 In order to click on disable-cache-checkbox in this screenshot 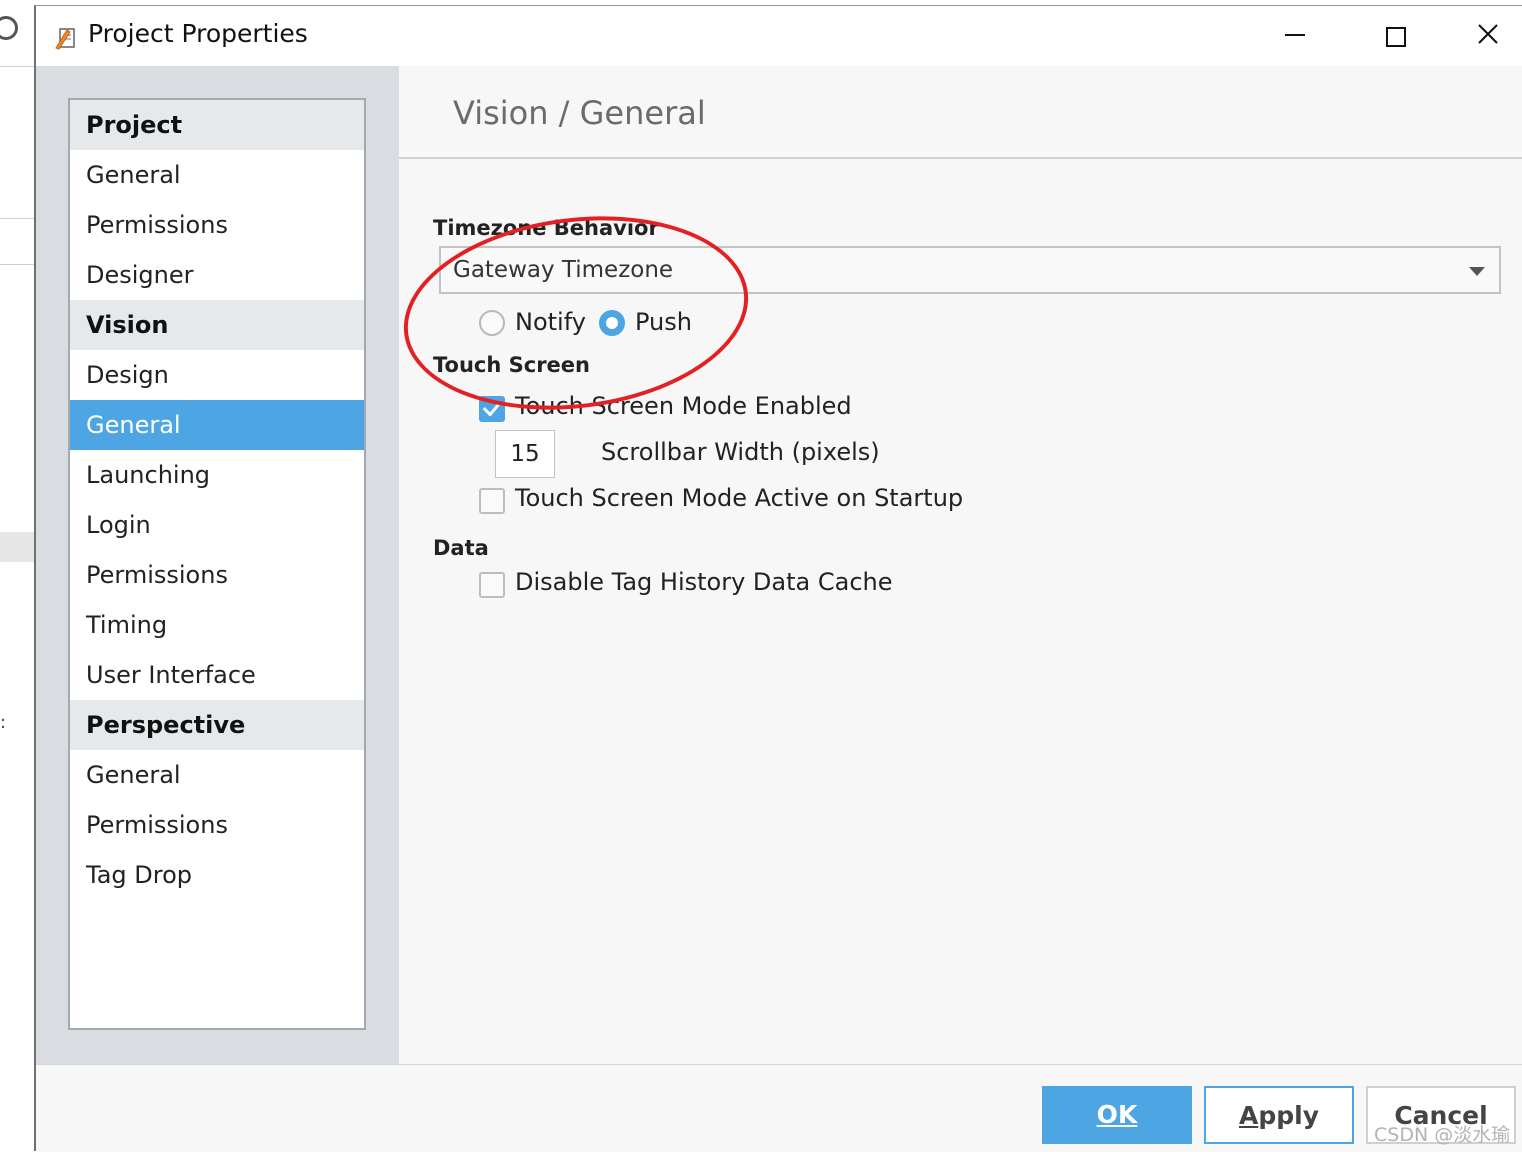, I will do `click(492, 585)`.